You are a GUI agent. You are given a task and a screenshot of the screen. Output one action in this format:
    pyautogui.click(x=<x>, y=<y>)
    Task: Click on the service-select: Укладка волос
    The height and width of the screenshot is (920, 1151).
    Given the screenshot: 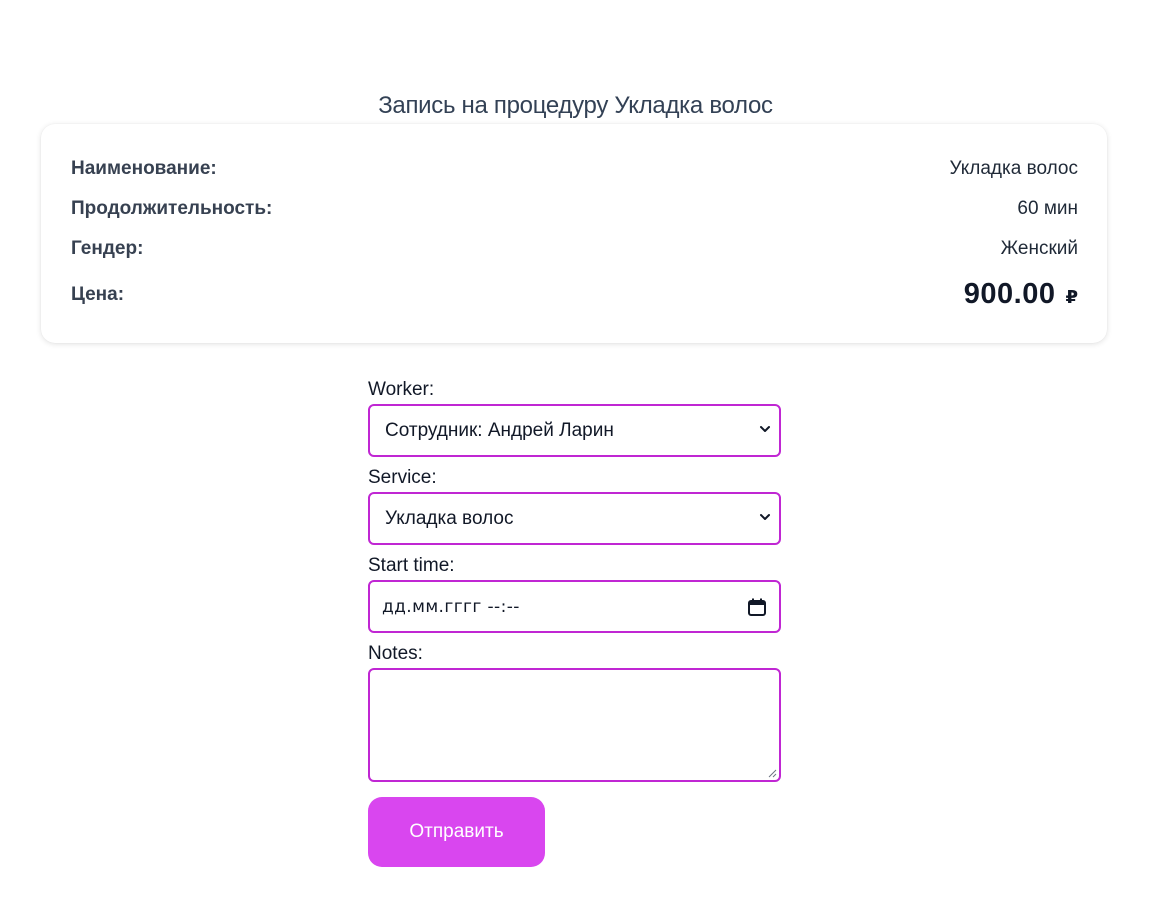 What is the action you would take?
    pyautogui.click(x=574, y=518)
    